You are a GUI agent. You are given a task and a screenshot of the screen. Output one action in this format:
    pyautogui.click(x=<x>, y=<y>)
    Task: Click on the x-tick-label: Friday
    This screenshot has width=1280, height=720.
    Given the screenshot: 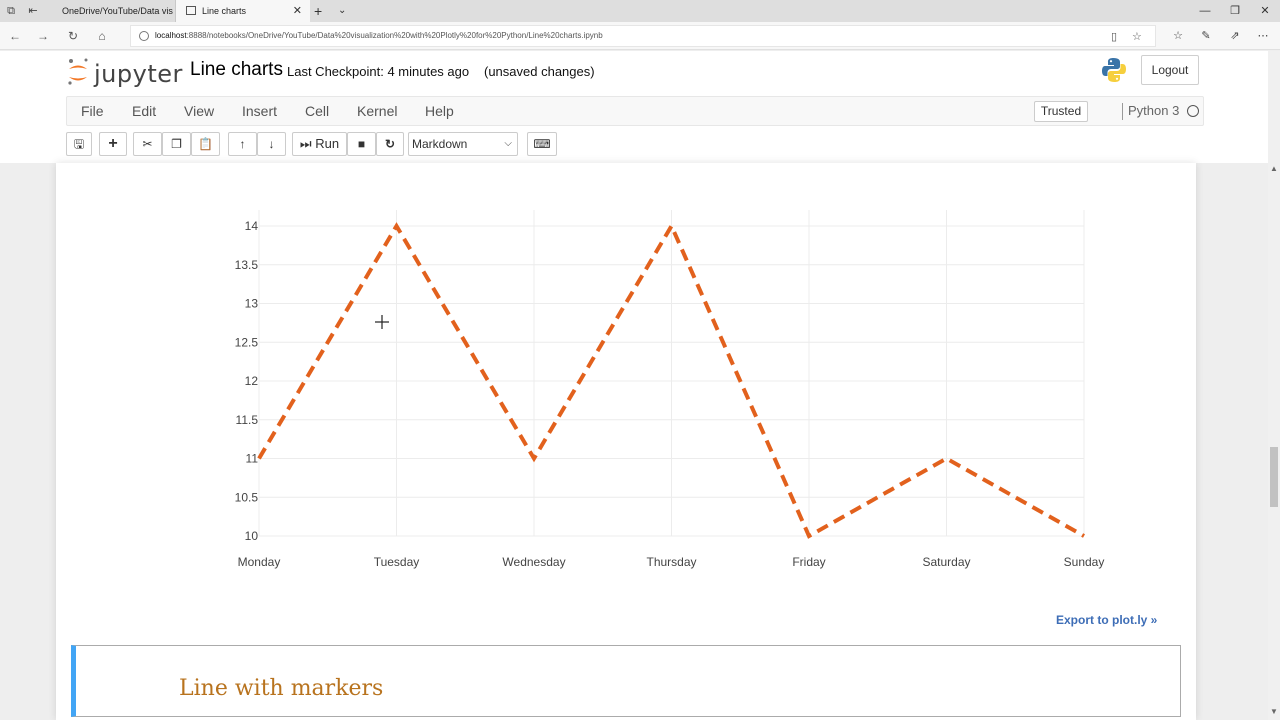 What is the action you would take?
    pyautogui.click(x=808, y=562)
    